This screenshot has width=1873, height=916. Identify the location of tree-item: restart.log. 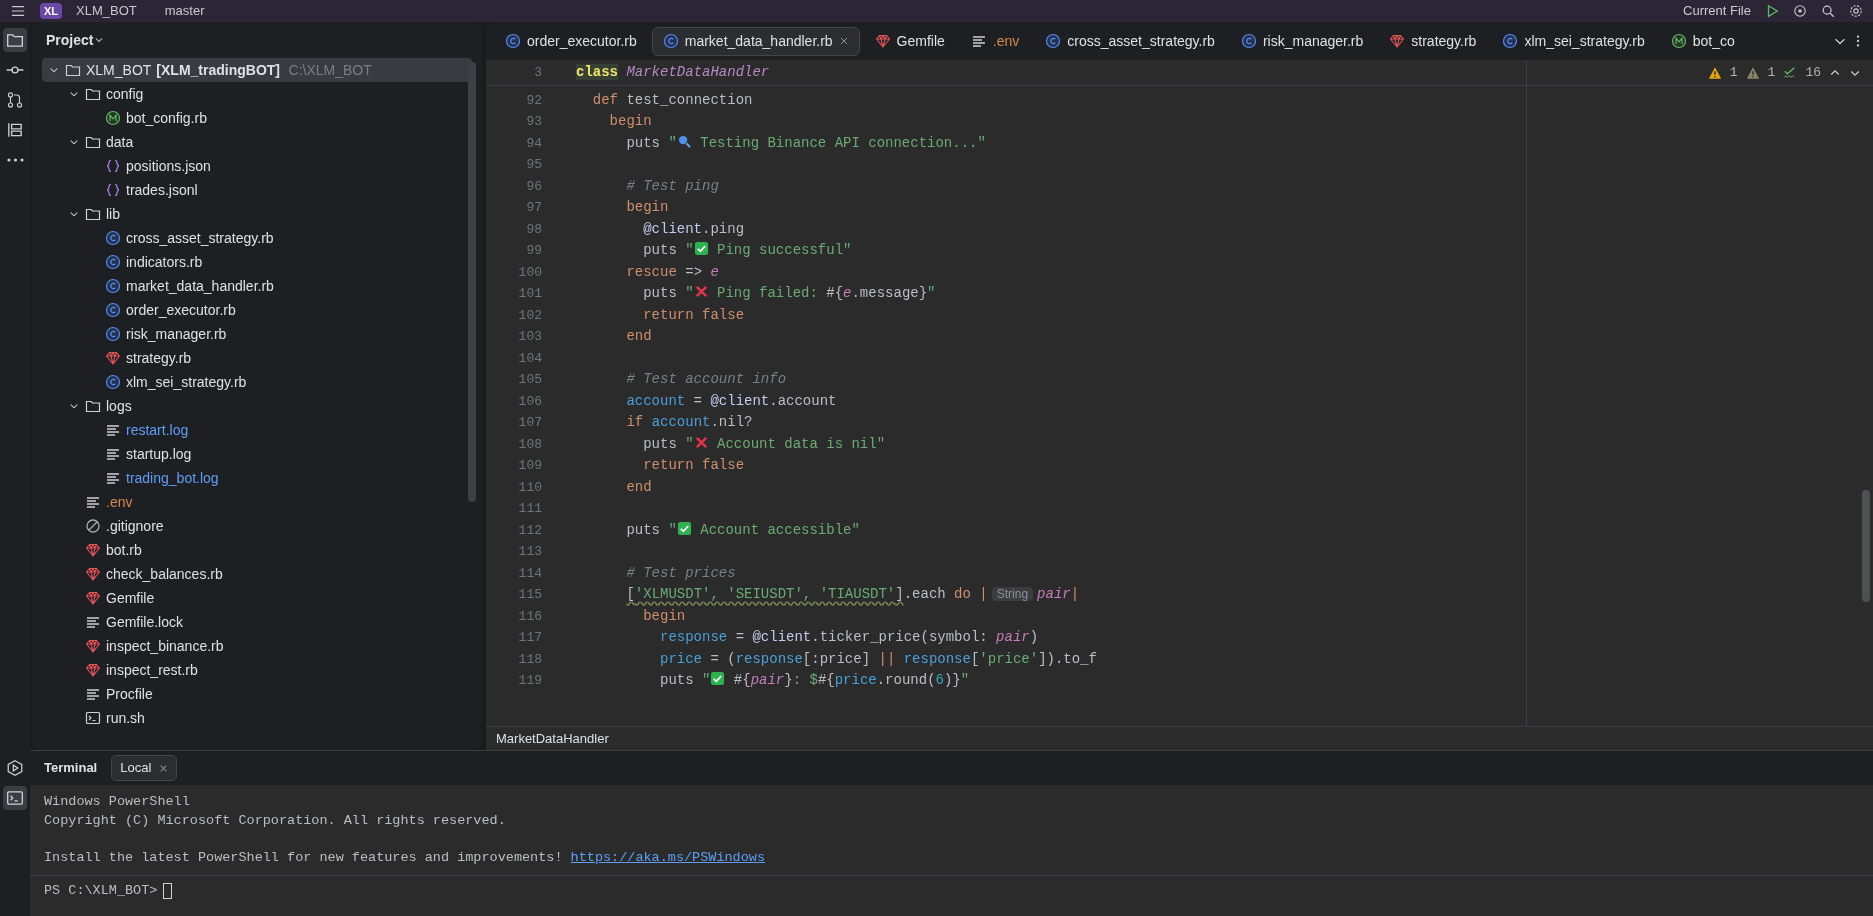
(257, 430).